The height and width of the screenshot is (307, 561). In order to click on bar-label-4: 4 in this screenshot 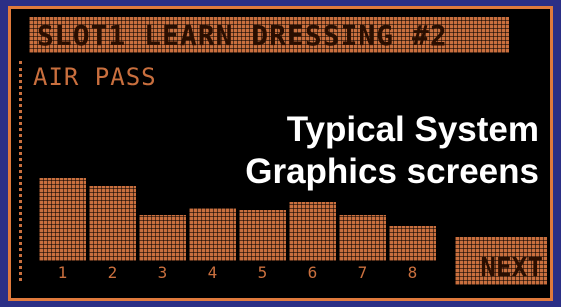, I will do `click(212, 272)`.